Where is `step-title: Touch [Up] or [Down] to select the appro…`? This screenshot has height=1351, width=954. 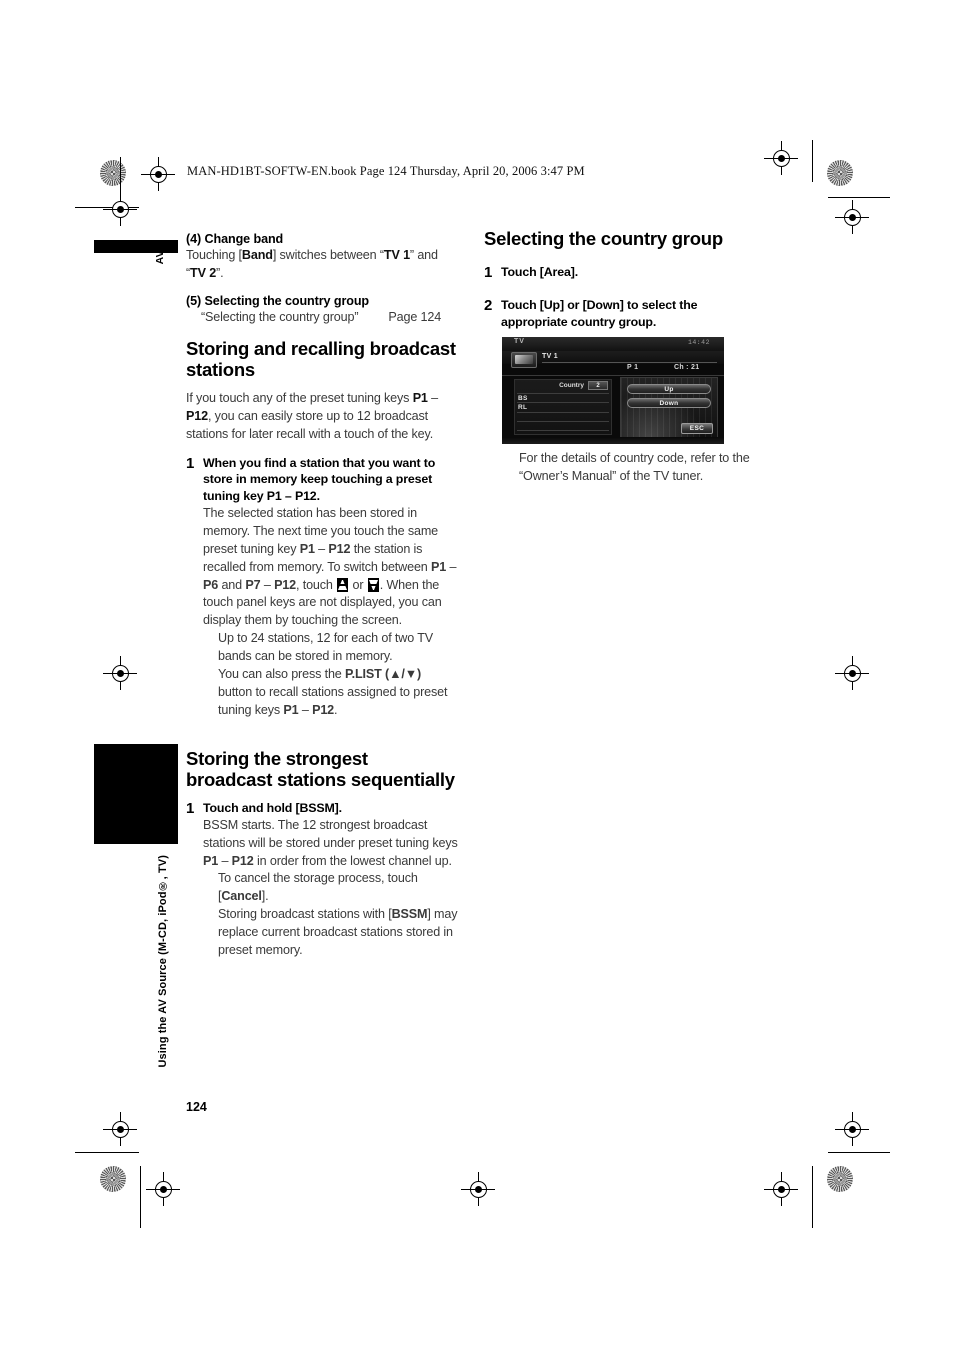 step-title: Touch [Up] or [Down] to select the appro… is located at coordinates (599, 314).